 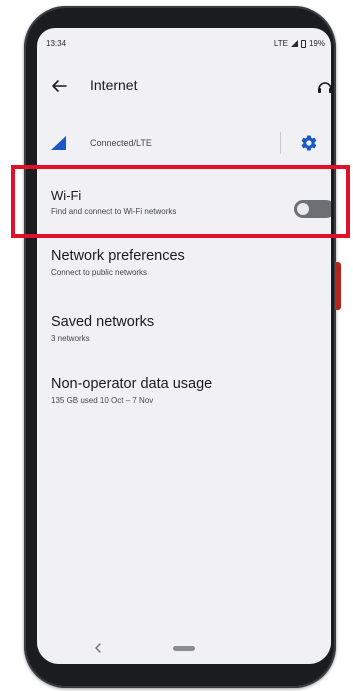 What do you see at coordinates (59, 86) in the screenshot?
I see `arrow-back-icon` at bounding box center [59, 86].